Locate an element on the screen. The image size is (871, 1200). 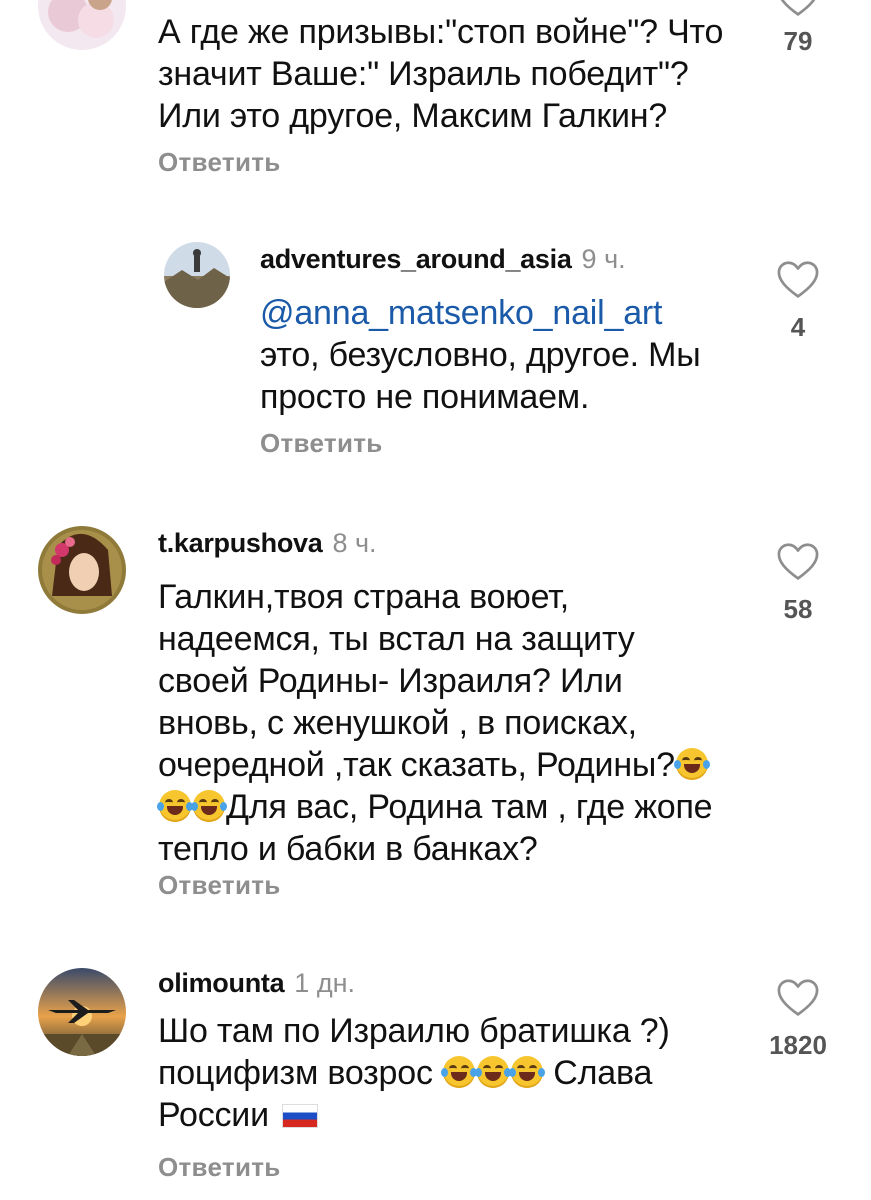
like-count: 4 is located at coordinates (798, 327).